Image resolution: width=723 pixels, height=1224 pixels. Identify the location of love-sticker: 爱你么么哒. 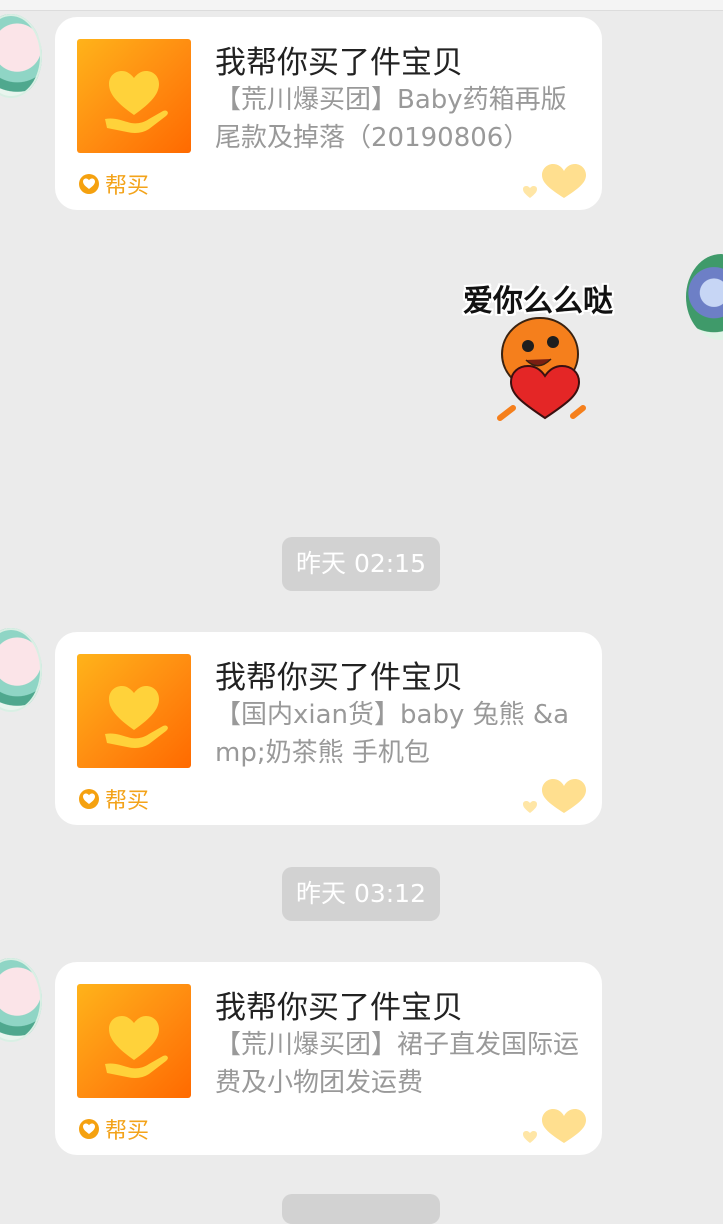
(555, 356).